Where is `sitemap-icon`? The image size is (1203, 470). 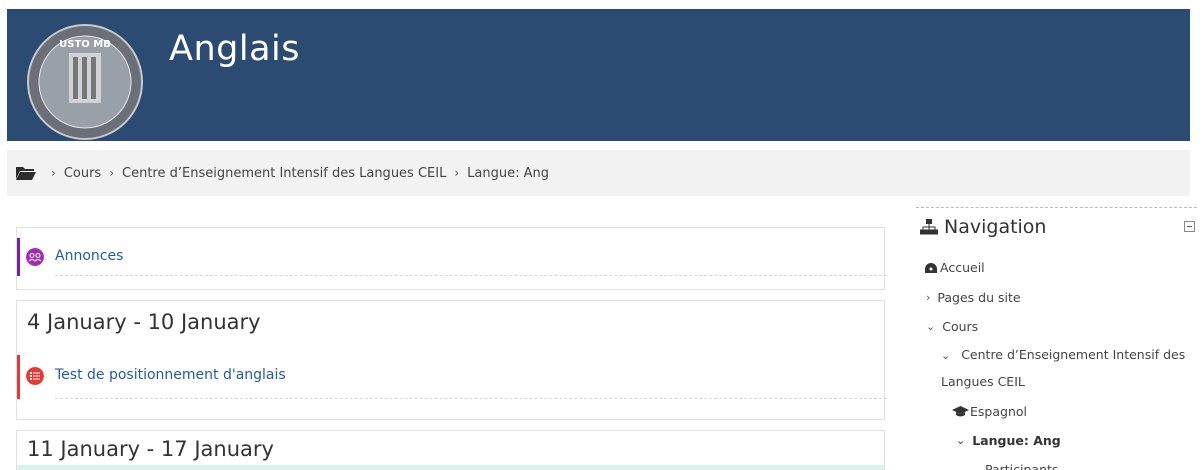
sitemap-icon is located at coordinates (929, 227).